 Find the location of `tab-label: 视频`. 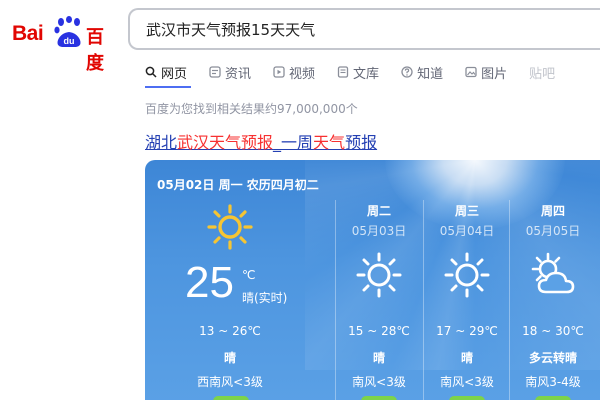

tab-label: 视频 is located at coordinates (302, 74).